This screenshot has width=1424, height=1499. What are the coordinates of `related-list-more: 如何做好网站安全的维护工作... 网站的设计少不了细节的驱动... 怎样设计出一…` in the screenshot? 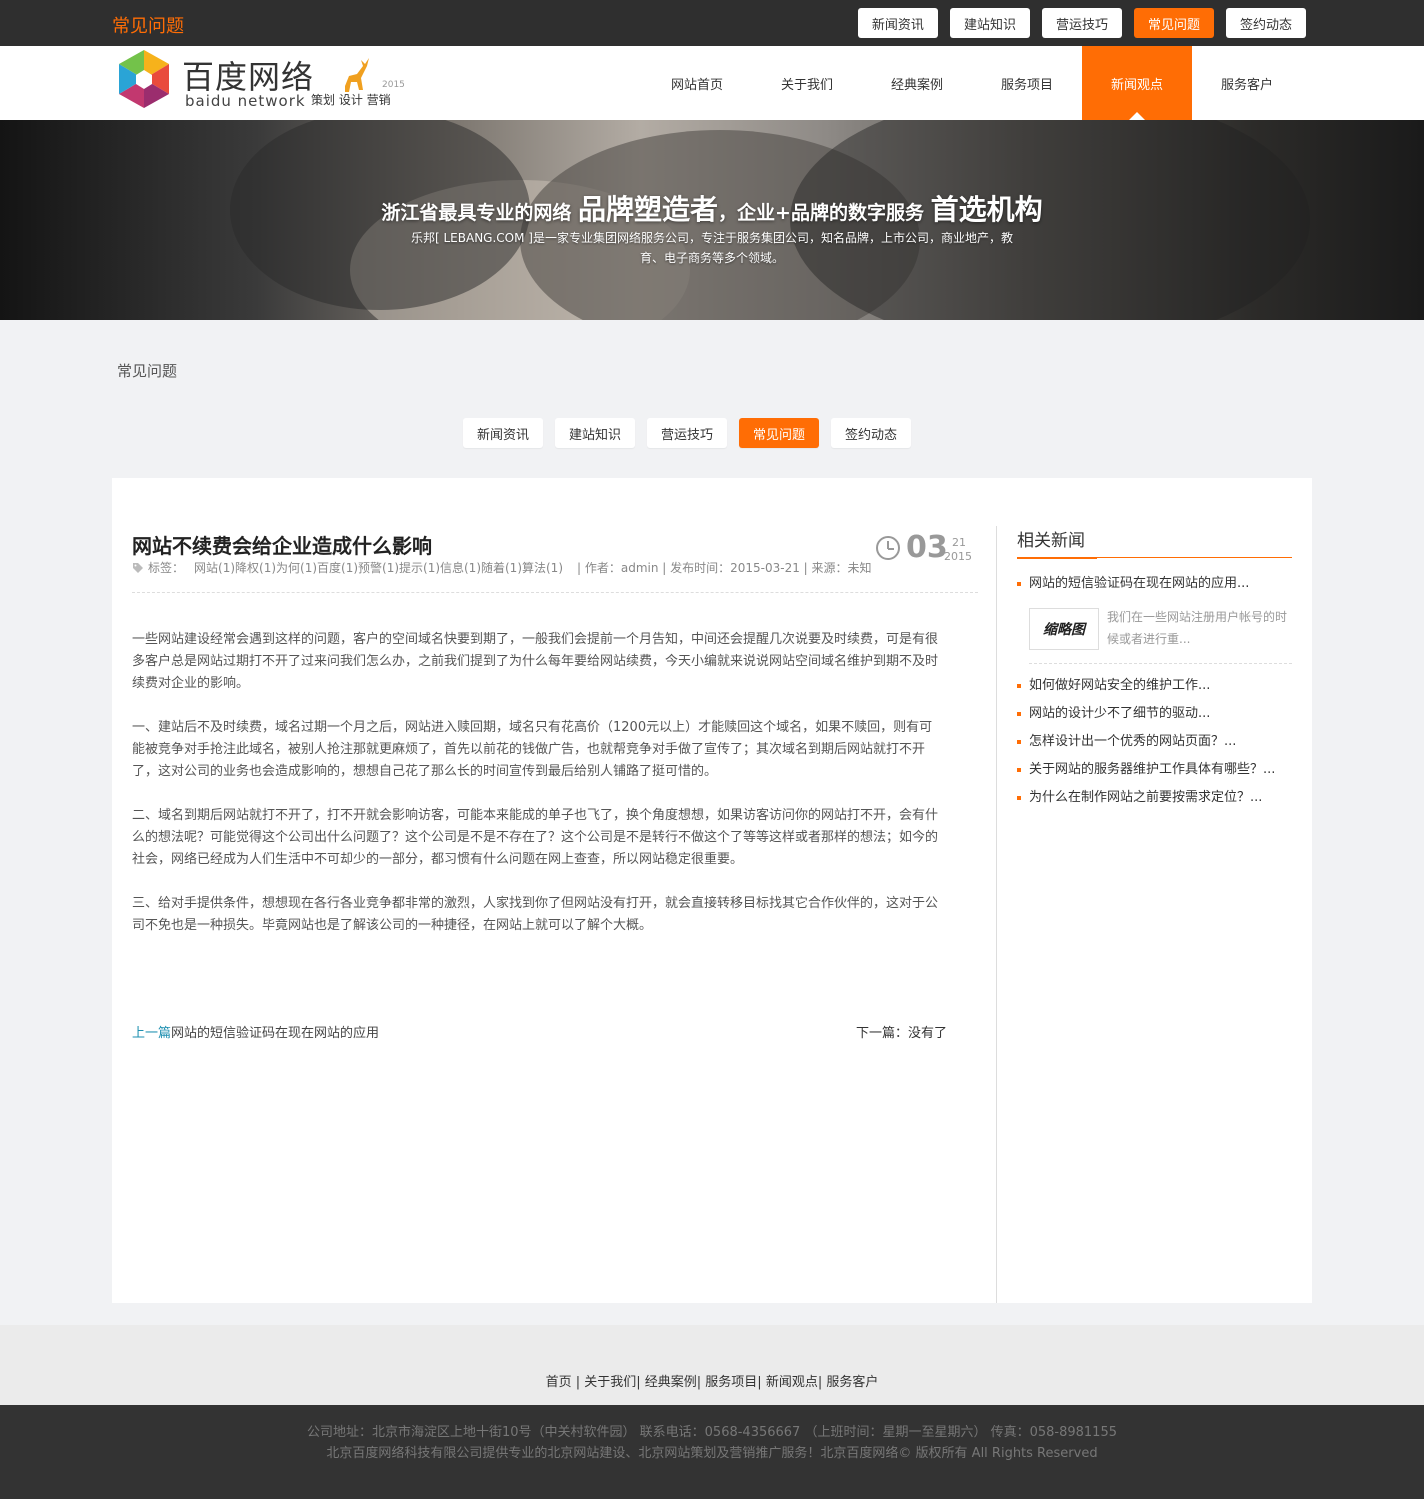 It's located at (1154, 742).